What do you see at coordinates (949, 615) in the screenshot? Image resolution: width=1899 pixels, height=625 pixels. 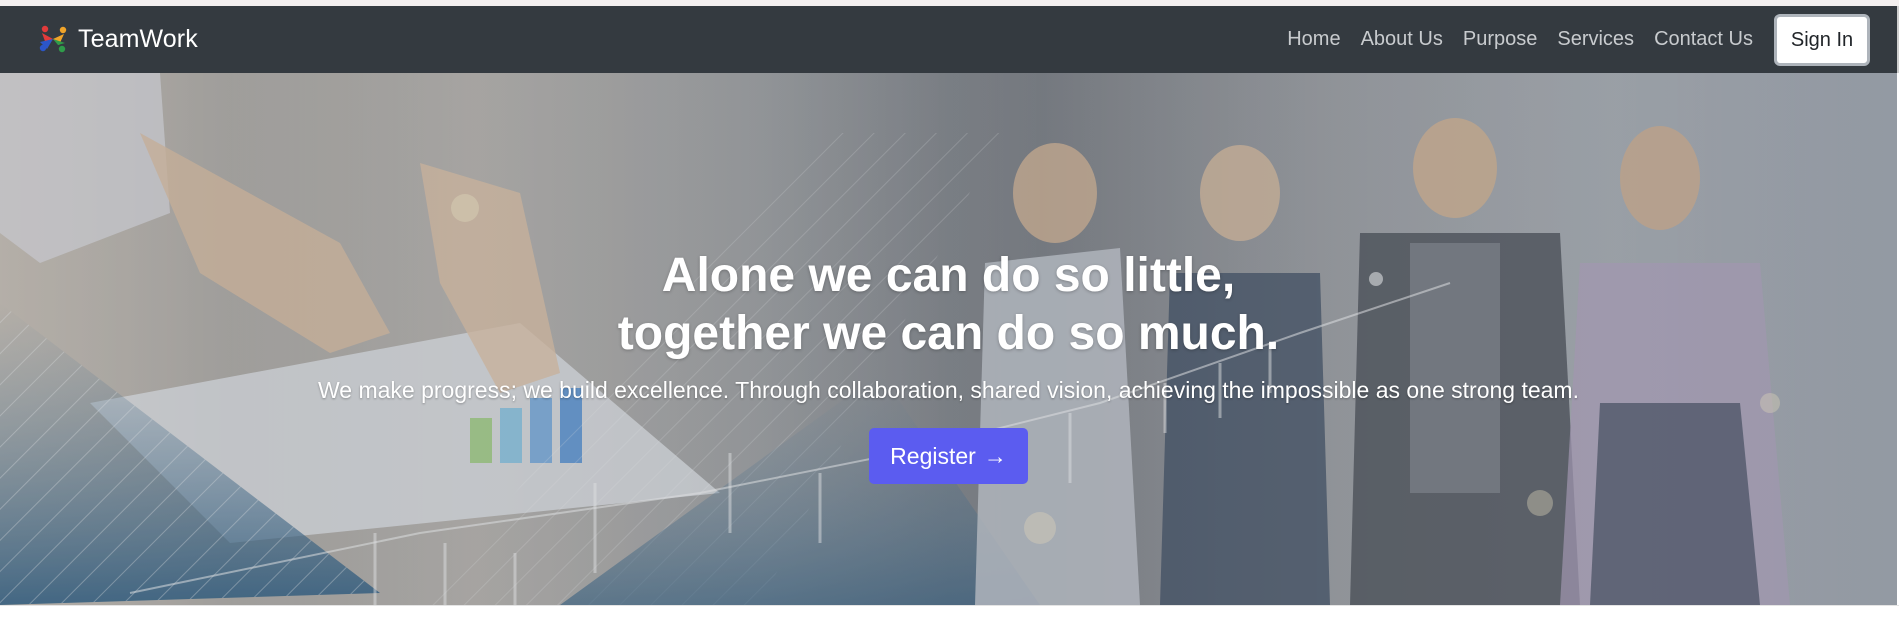 I see `page-below-hero` at bounding box center [949, 615].